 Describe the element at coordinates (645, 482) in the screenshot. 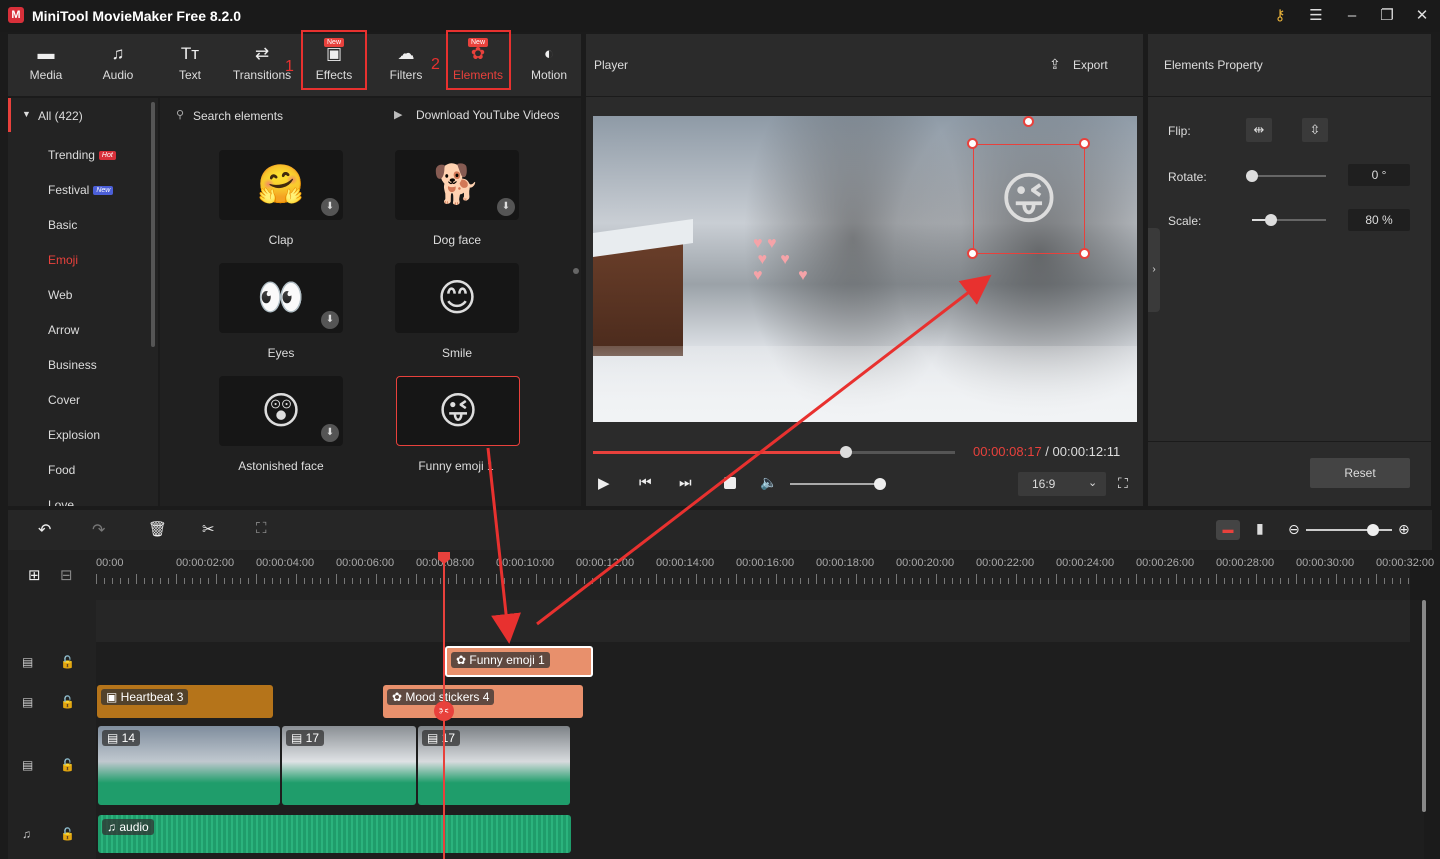

I see `previous-frame-icon: ⏮` at that location.